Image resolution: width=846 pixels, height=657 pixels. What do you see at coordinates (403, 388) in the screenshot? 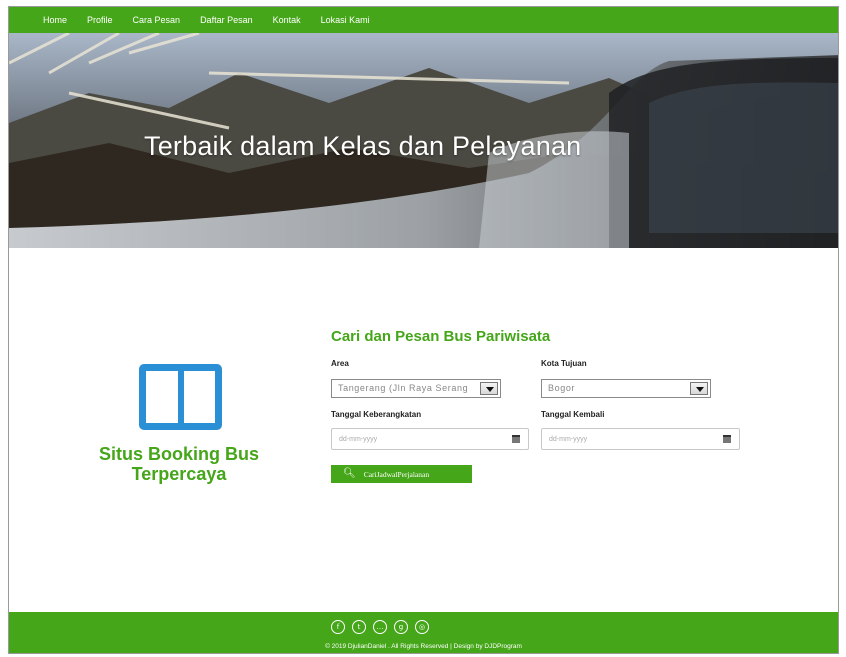
I see `area-select-value: Tangerang (Jln Raya Serang` at bounding box center [403, 388].